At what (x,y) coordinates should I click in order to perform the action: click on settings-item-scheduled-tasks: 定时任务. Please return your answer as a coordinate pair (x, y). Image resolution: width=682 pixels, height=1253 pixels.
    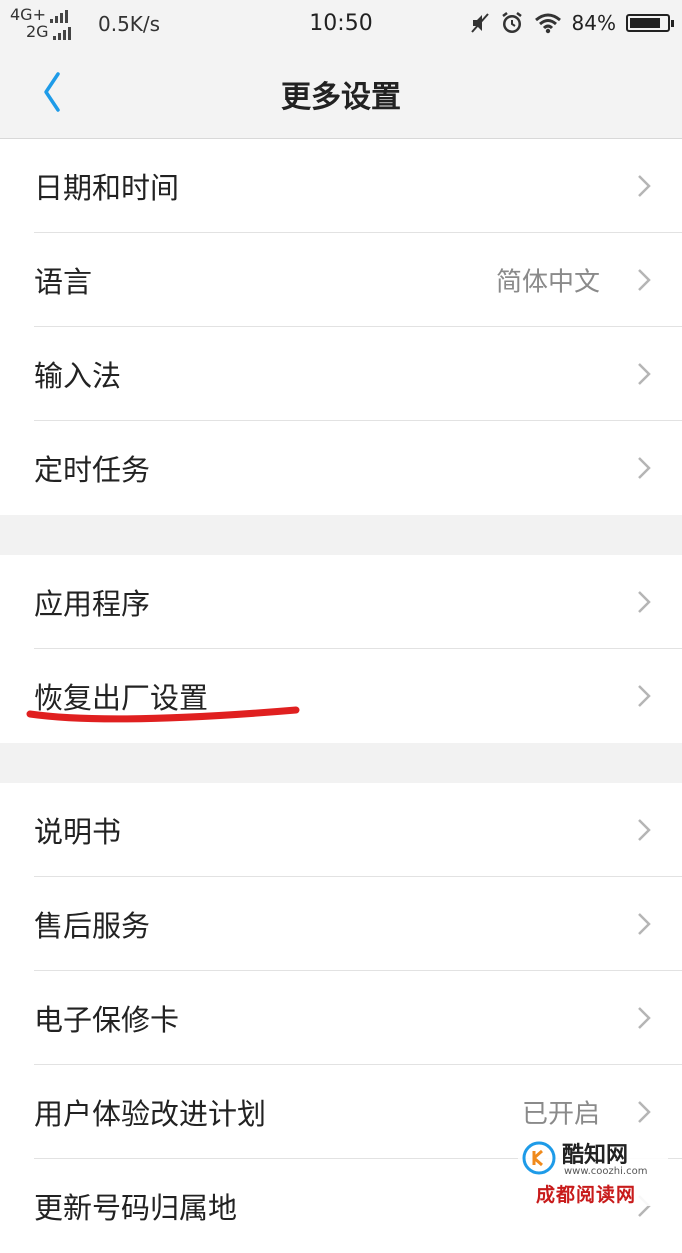
    Looking at the image, I should click on (341, 468).